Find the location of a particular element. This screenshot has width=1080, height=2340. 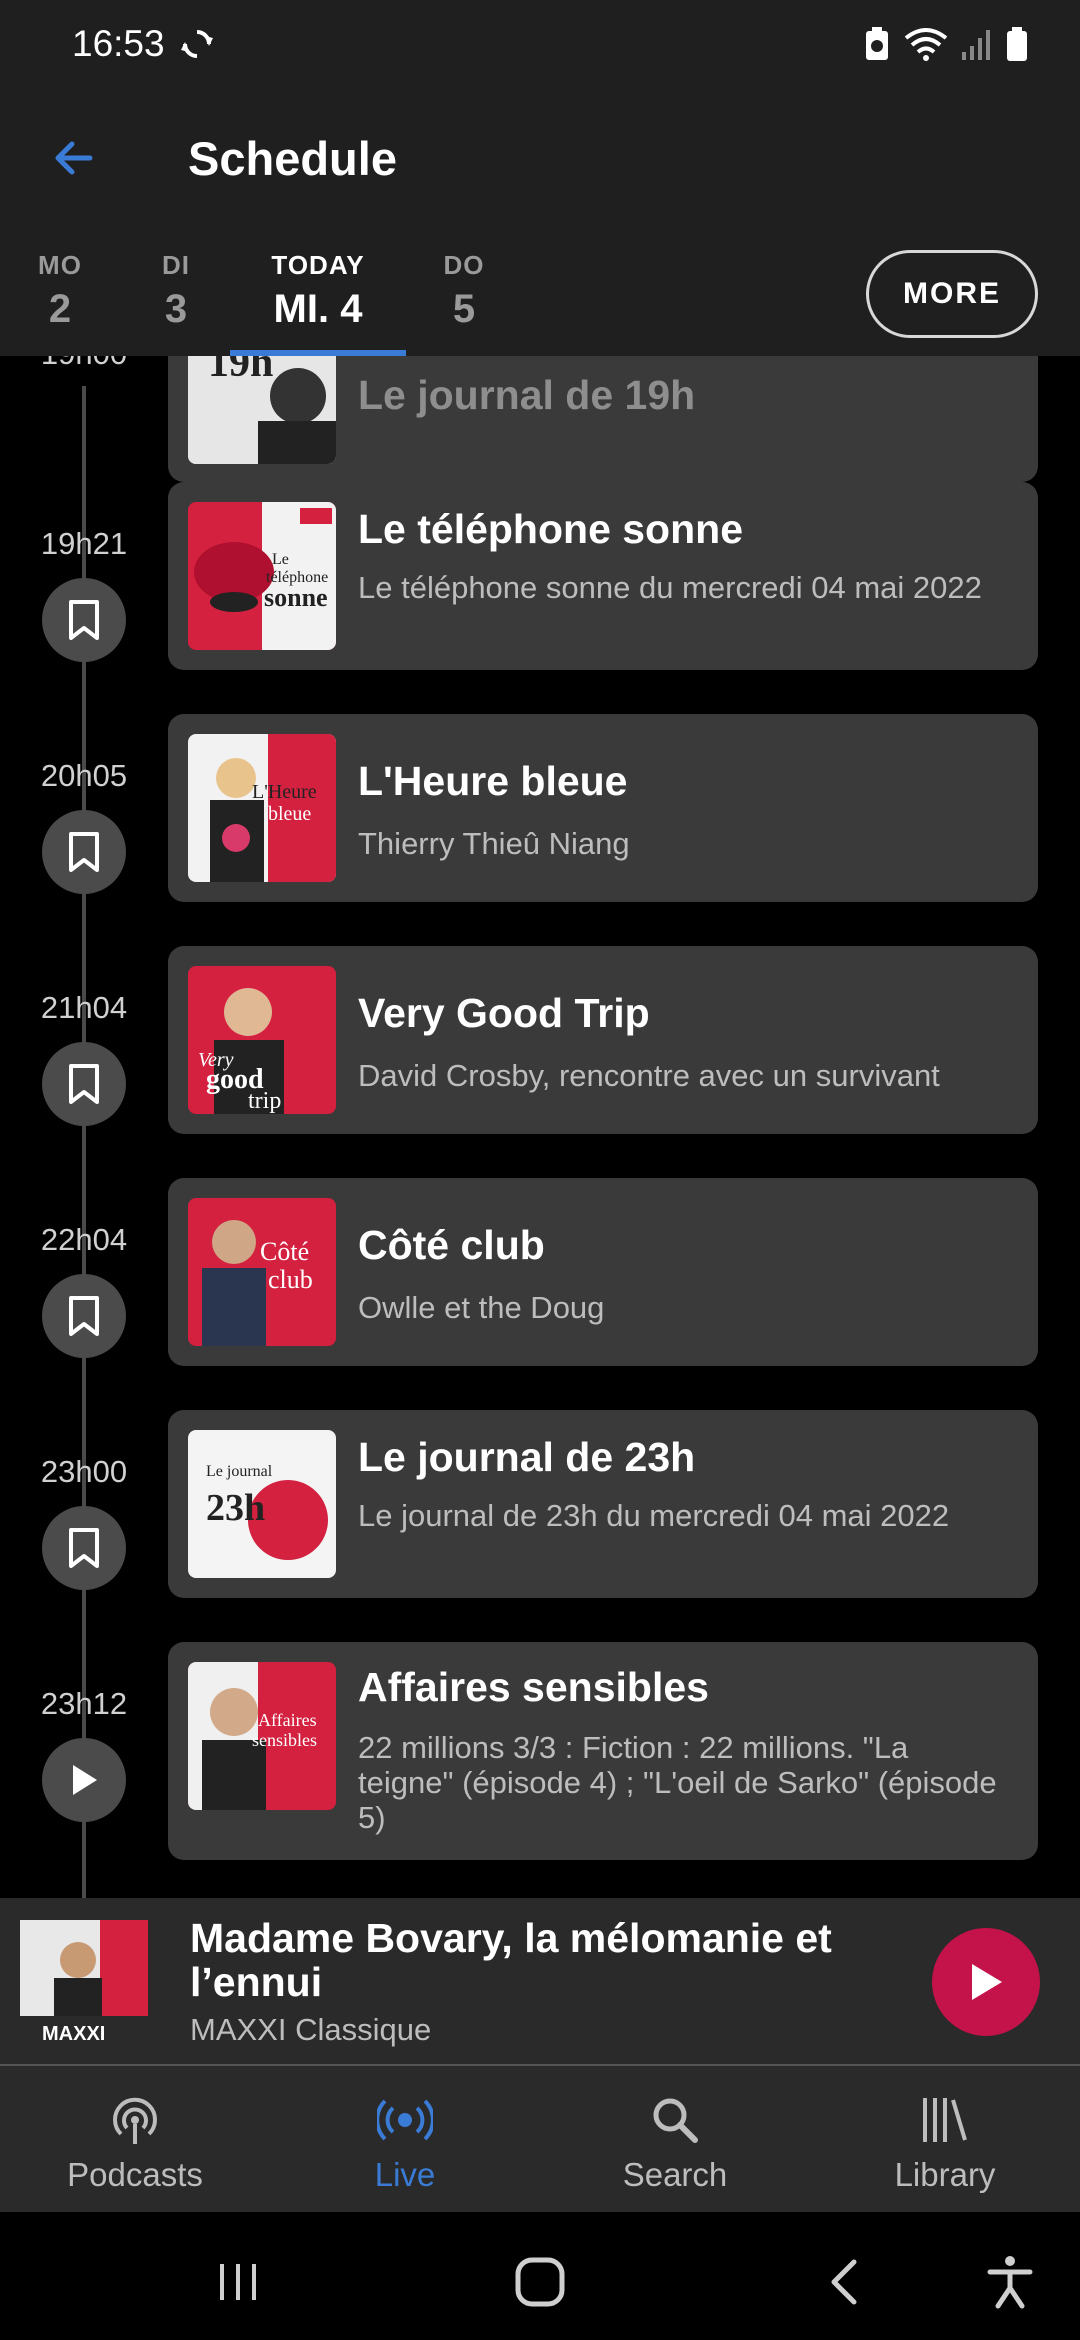

battery-icon is located at coordinates (1017, 44).